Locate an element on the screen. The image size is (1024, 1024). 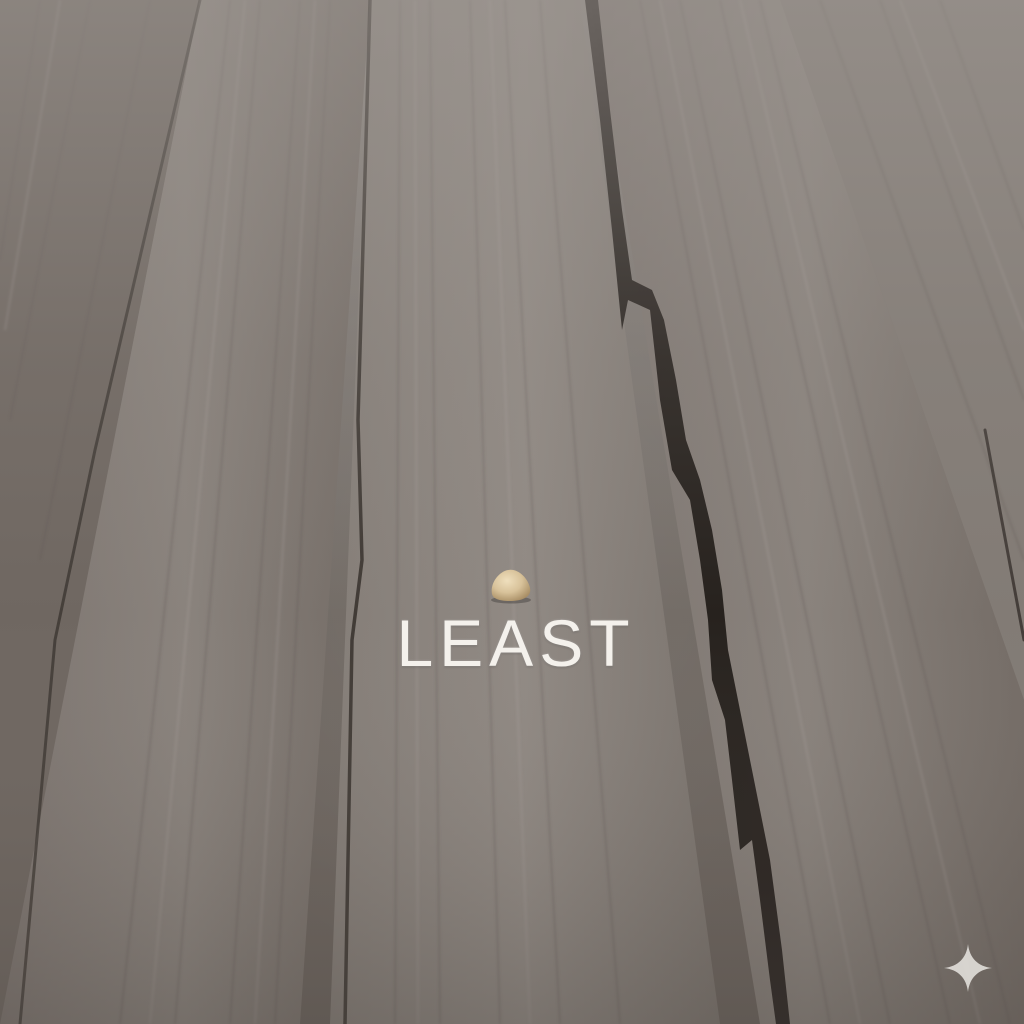
overlay-text: LEAST is located at coordinates (516, 643).